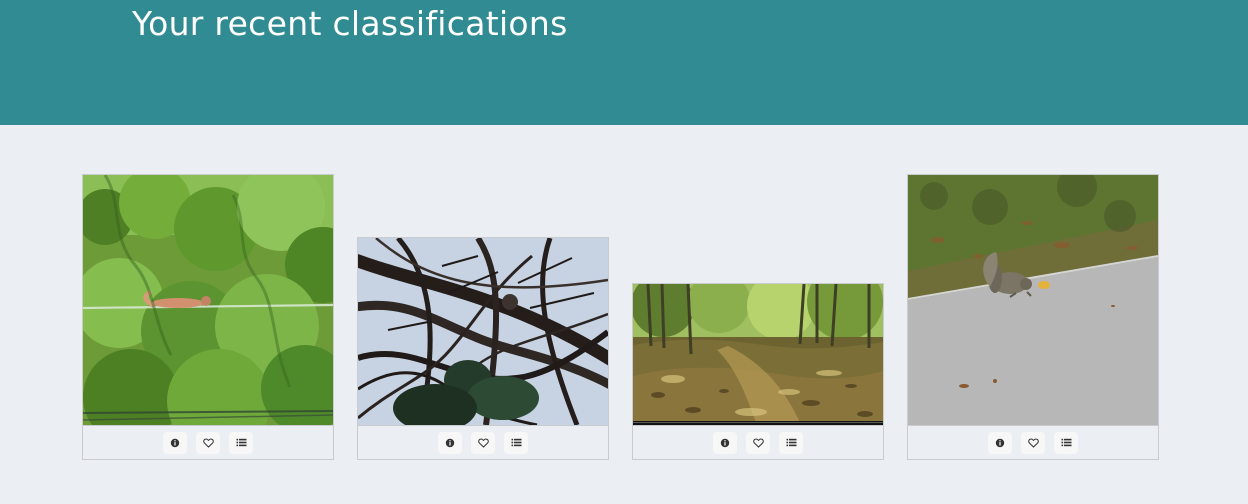 The width and height of the screenshot is (1248, 504). I want to click on page-title: Your recent classifications, so click(350, 23).